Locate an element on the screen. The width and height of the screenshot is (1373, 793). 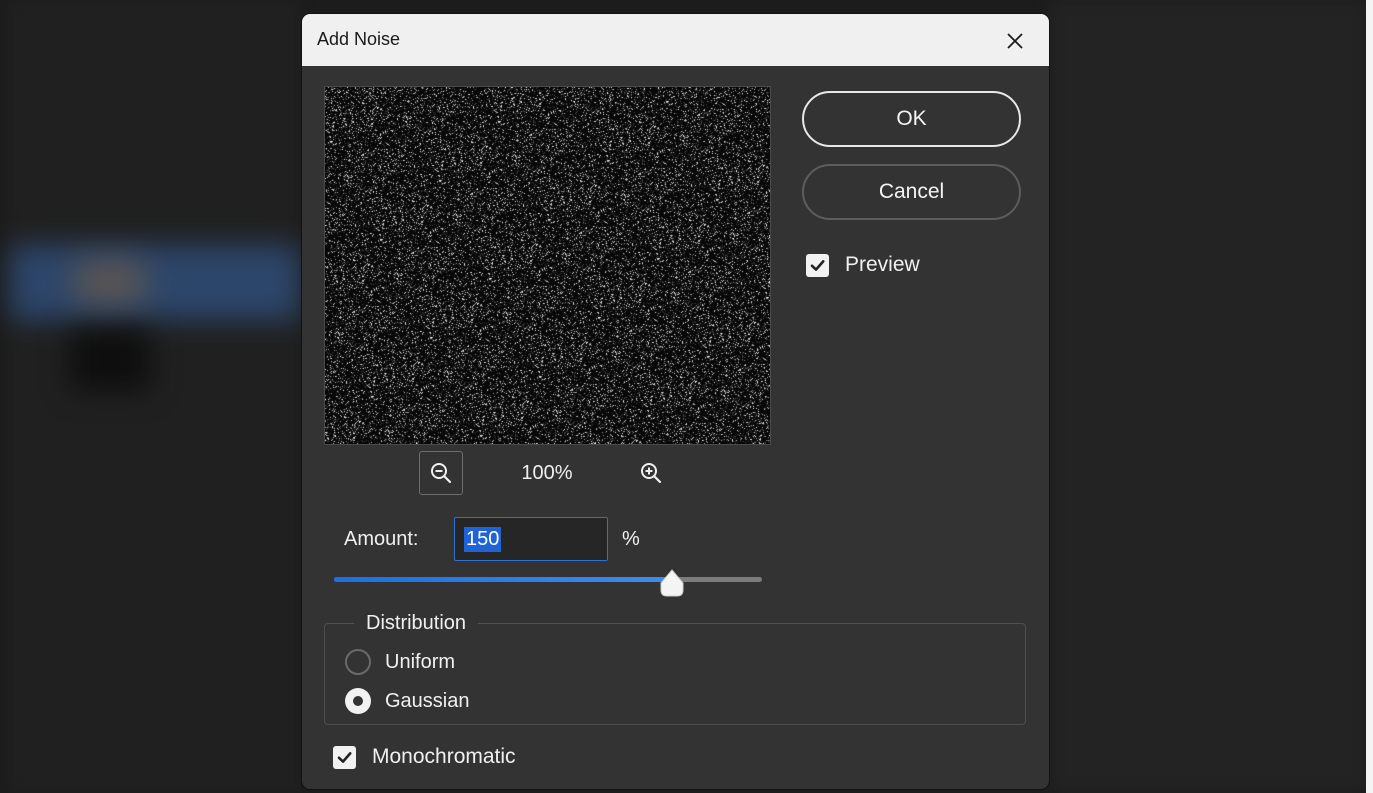
zoom-out-button is located at coordinates (441, 473).